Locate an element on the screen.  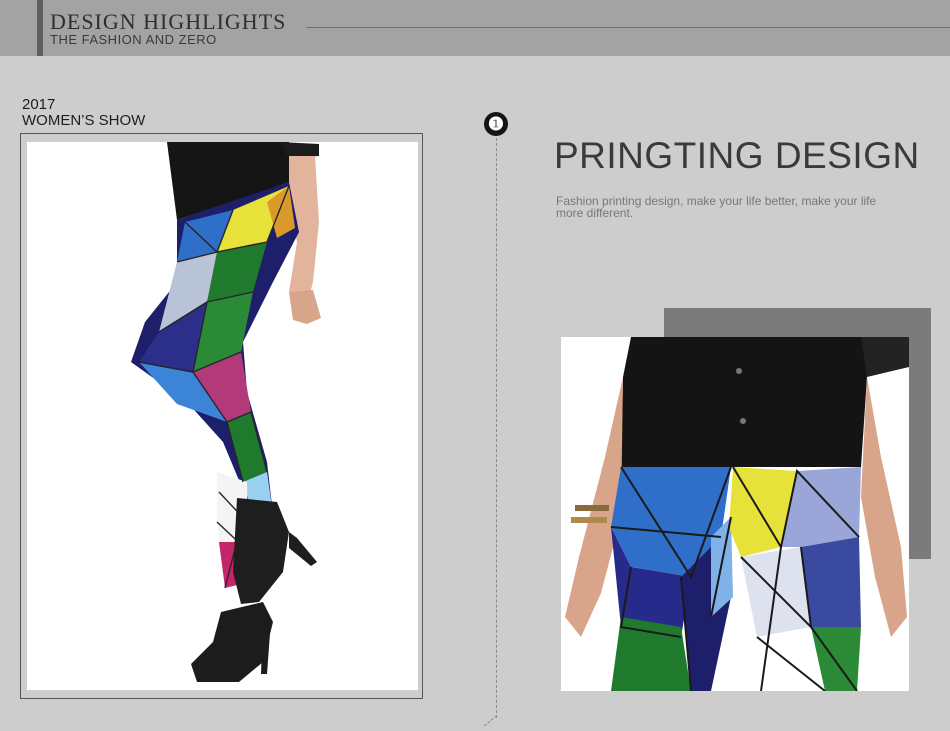
section-header: DESIGN HIGHLIGHTS THE FASHION AND ZERO is located at coordinates (475, 28).